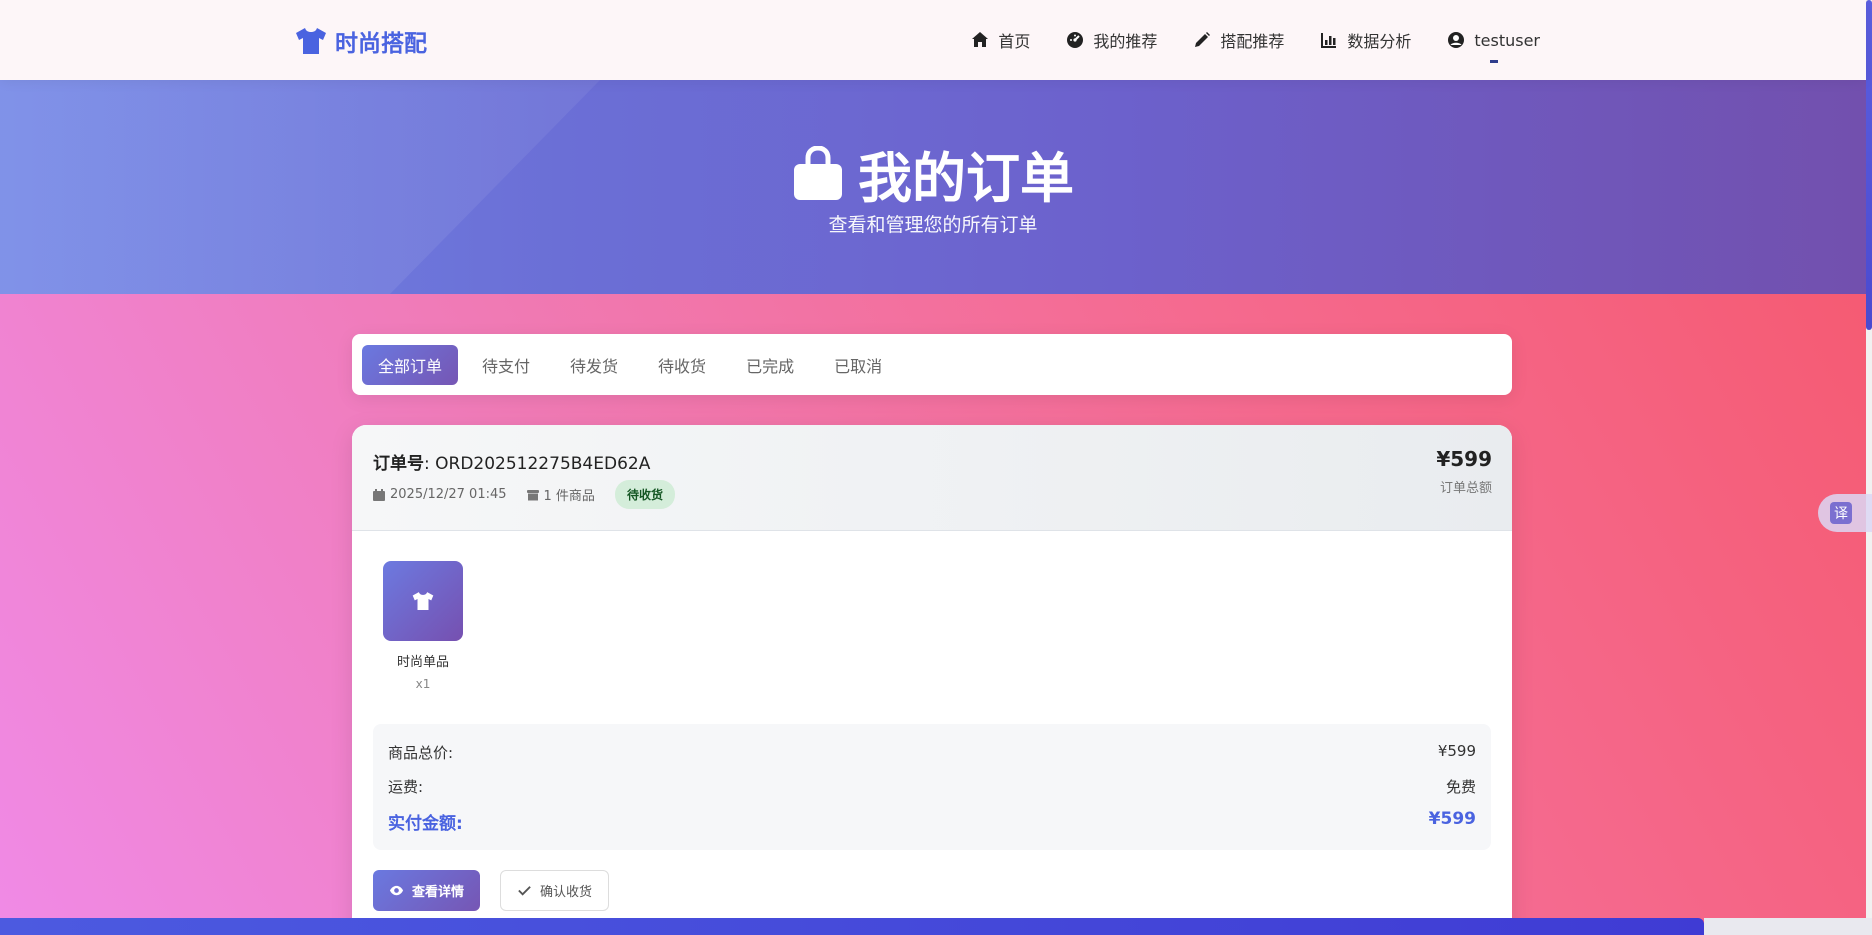 This screenshot has width=1872, height=935. What do you see at coordinates (858, 365) in the screenshot?
I see `tab-cancelled: 已取消` at bounding box center [858, 365].